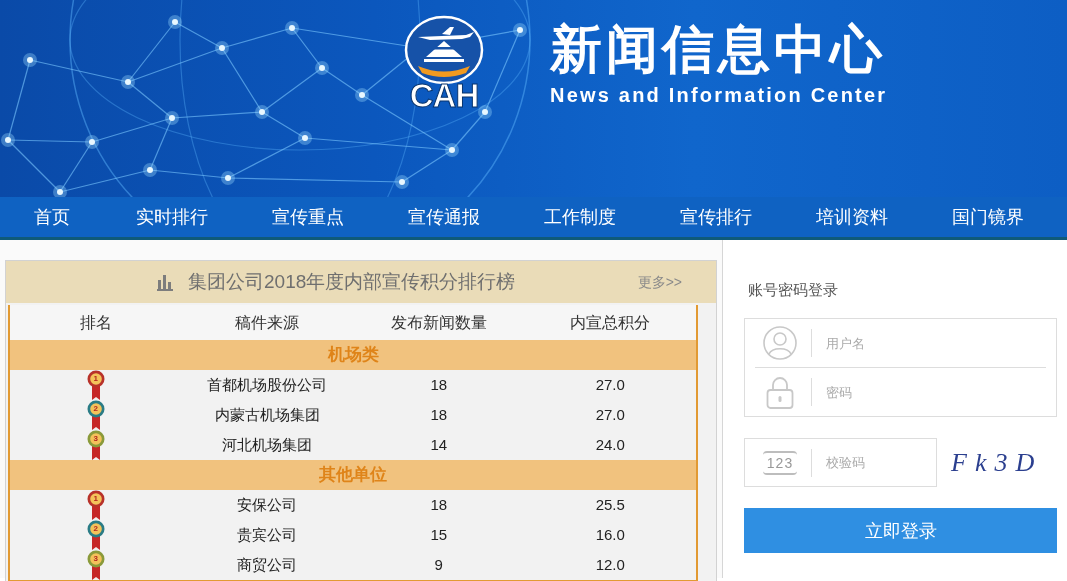 The width and height of the screenshot is (1067, 581). What do you see at coordinates (610, 505) in the screenshot?
I see `table-cell: 25.5` at bounding box center [610, 505].